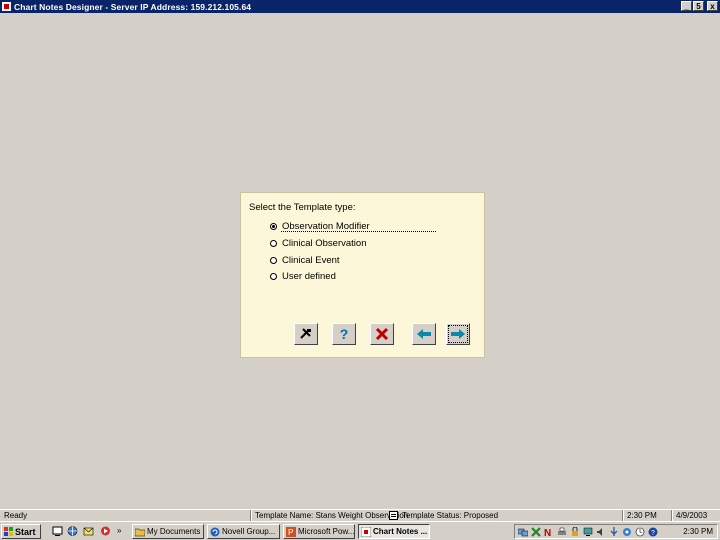 Image resolution: width=720 pixels, height=540 pixels. I want to click on media-icon, so click(105, 531).